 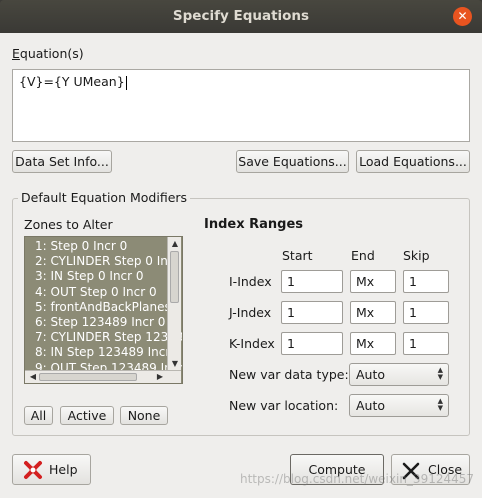 I want to click on new-var-type-value: Auto, so click(x=371, y=374).